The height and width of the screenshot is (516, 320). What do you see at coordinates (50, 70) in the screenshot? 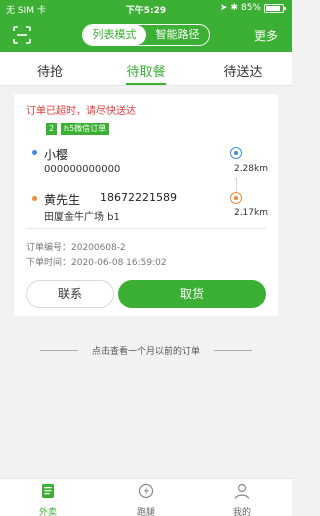
I see `tab-to-grab: 待抢` at bounding box center [50, 70].